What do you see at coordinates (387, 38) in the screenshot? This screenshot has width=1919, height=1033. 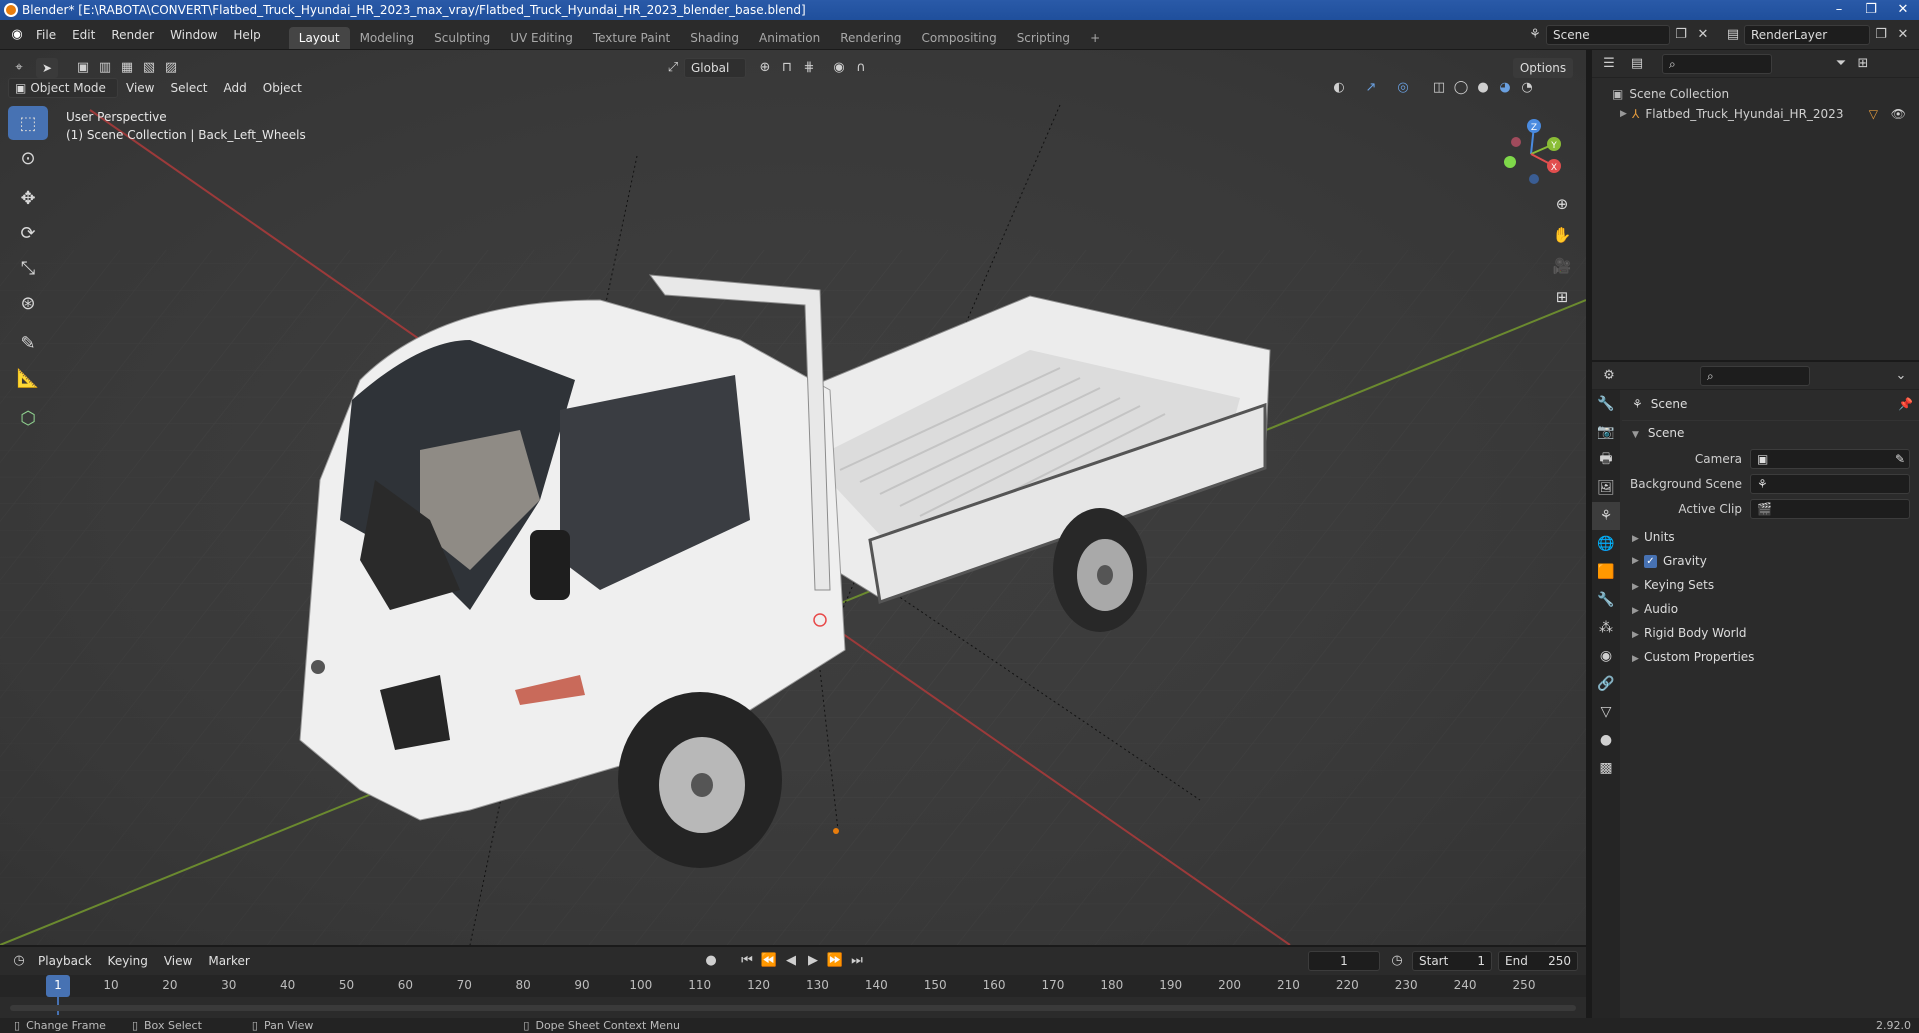 I see `tab-modeling: Modeling` at bounding box center [387, 38].